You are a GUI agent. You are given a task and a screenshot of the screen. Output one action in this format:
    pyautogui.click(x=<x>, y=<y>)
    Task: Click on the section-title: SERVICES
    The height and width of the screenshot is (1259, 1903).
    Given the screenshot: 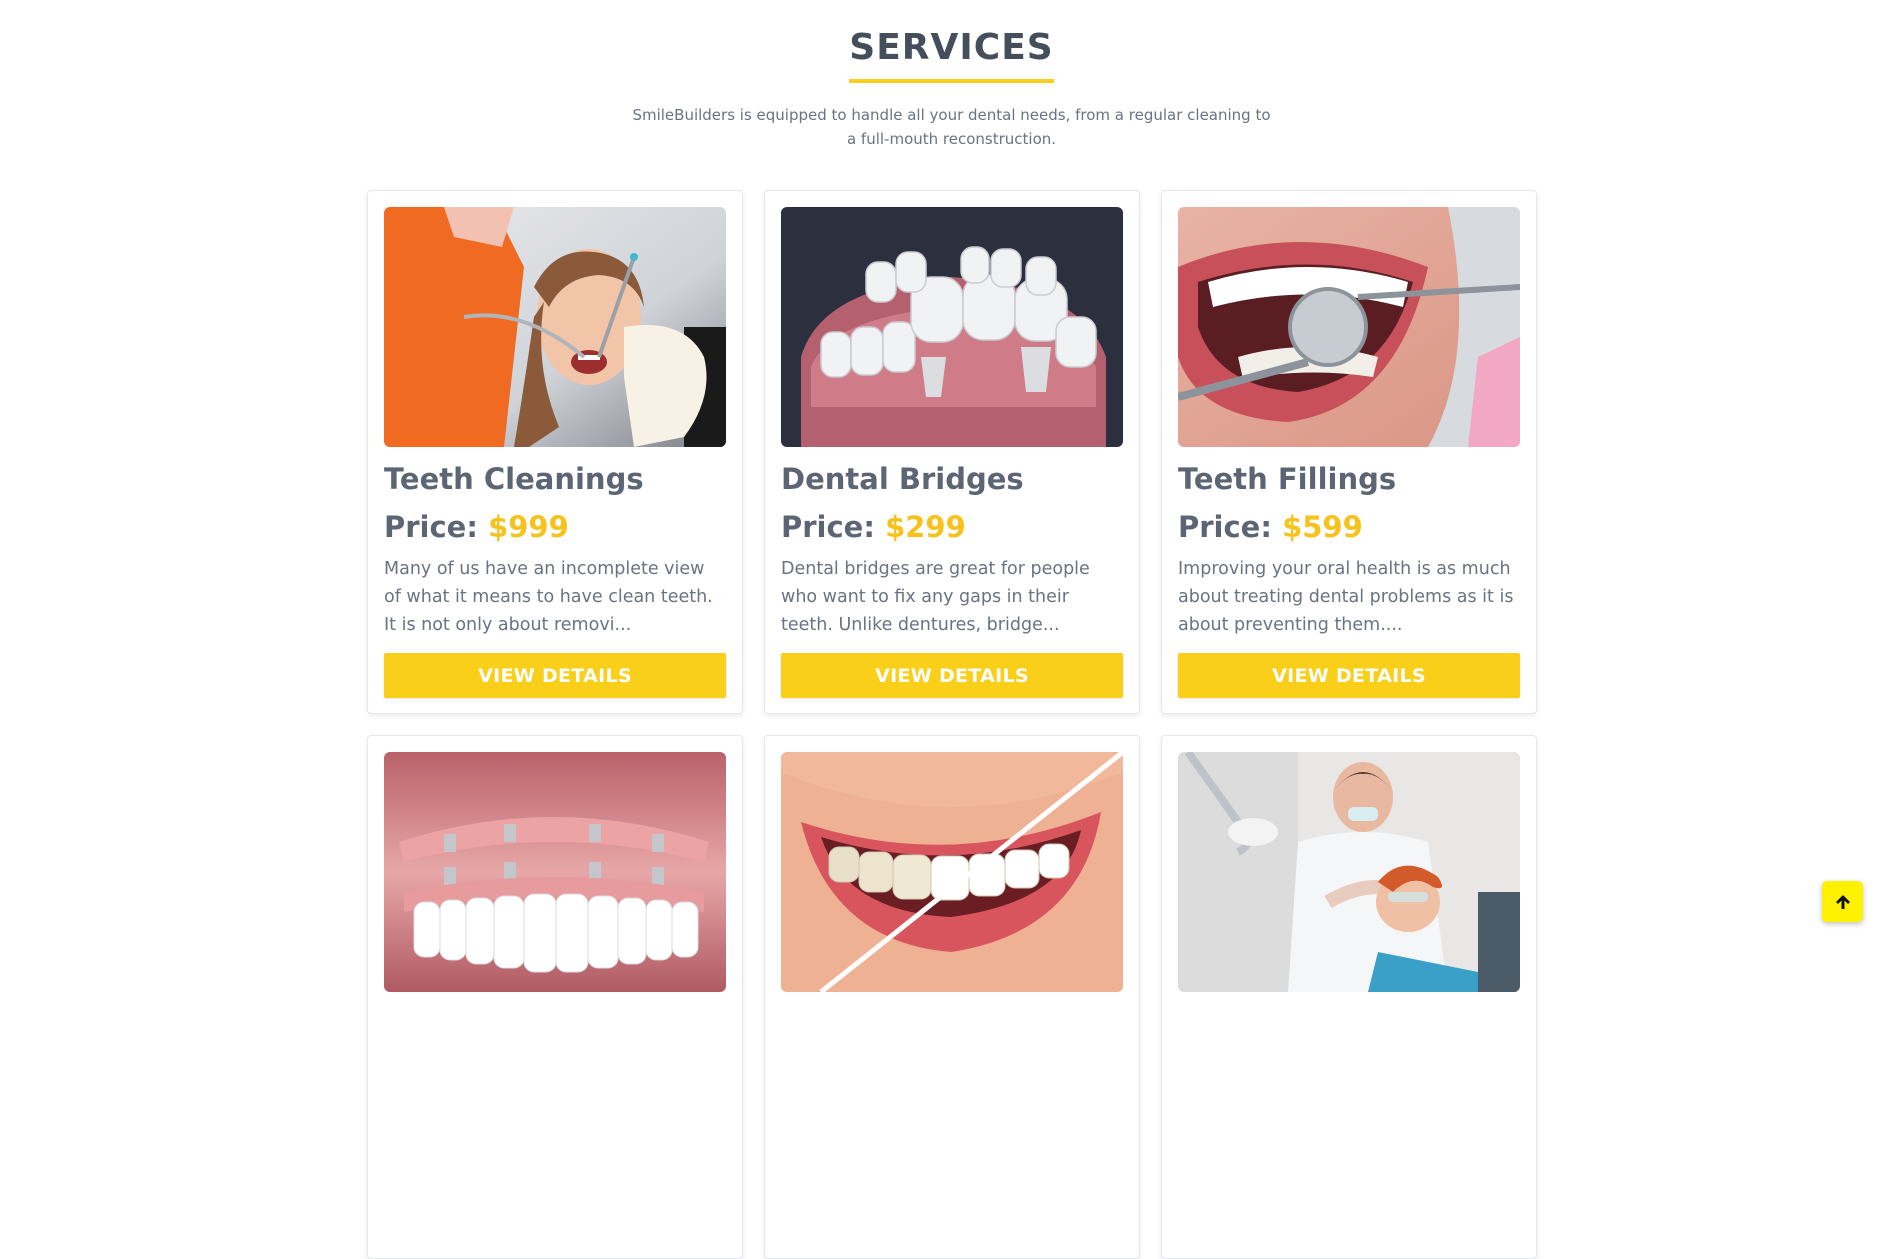 What is the action you would take?
    pyautogui.click(x=951, y=55)
    